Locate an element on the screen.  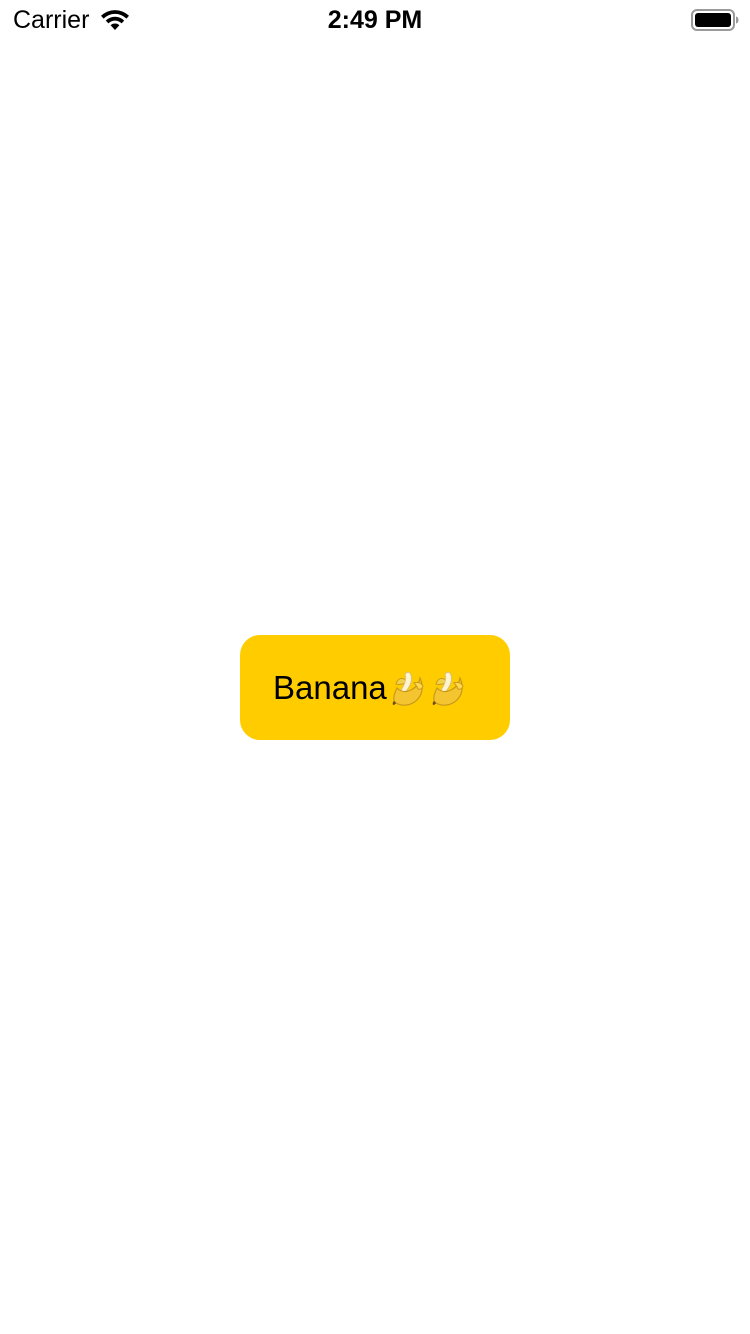
status-time: 2:49 PM is located at coordinates (375, 20).